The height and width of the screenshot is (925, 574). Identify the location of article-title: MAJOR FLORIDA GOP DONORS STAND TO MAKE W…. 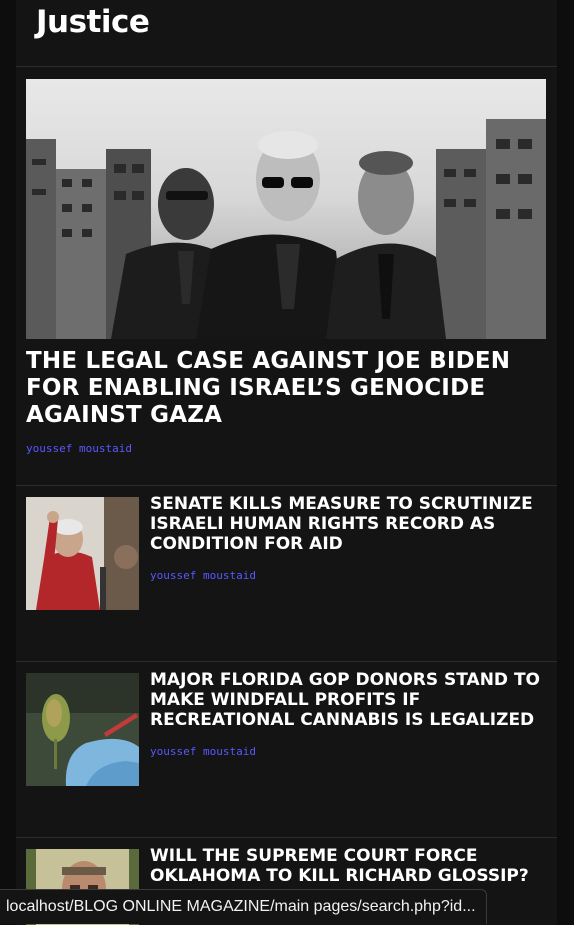
(347, 700).